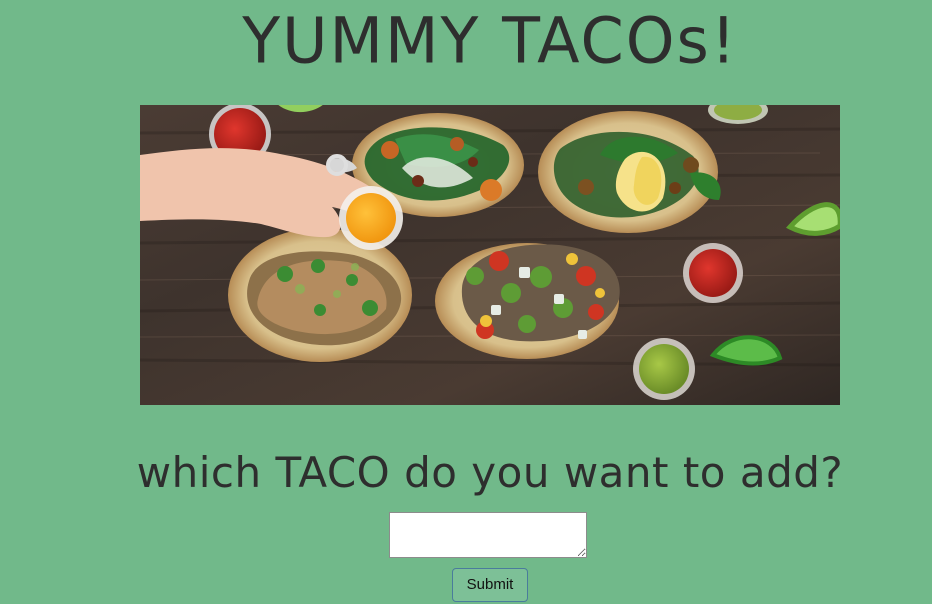  Describe the element at coordinates (487, 535) in the screenshot. I see `taco-input` at that location.